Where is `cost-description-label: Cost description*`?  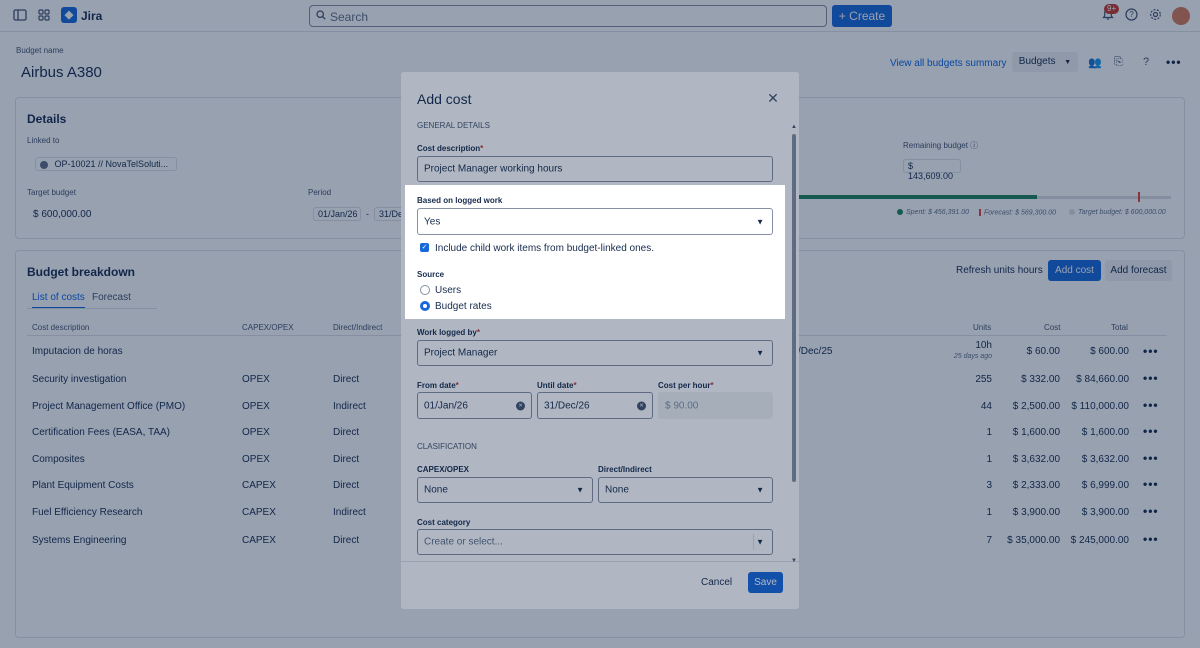
cost-description-label: Cost description* is located at coordinates (450, 148).